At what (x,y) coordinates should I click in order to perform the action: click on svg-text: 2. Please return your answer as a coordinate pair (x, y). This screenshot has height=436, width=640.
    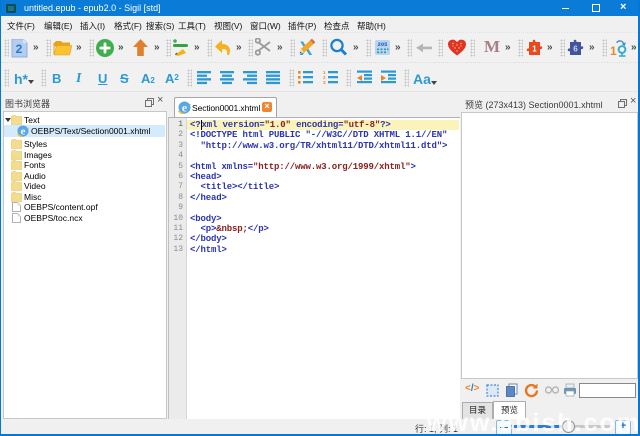
    Looking at the image, I should click on (19, 49).